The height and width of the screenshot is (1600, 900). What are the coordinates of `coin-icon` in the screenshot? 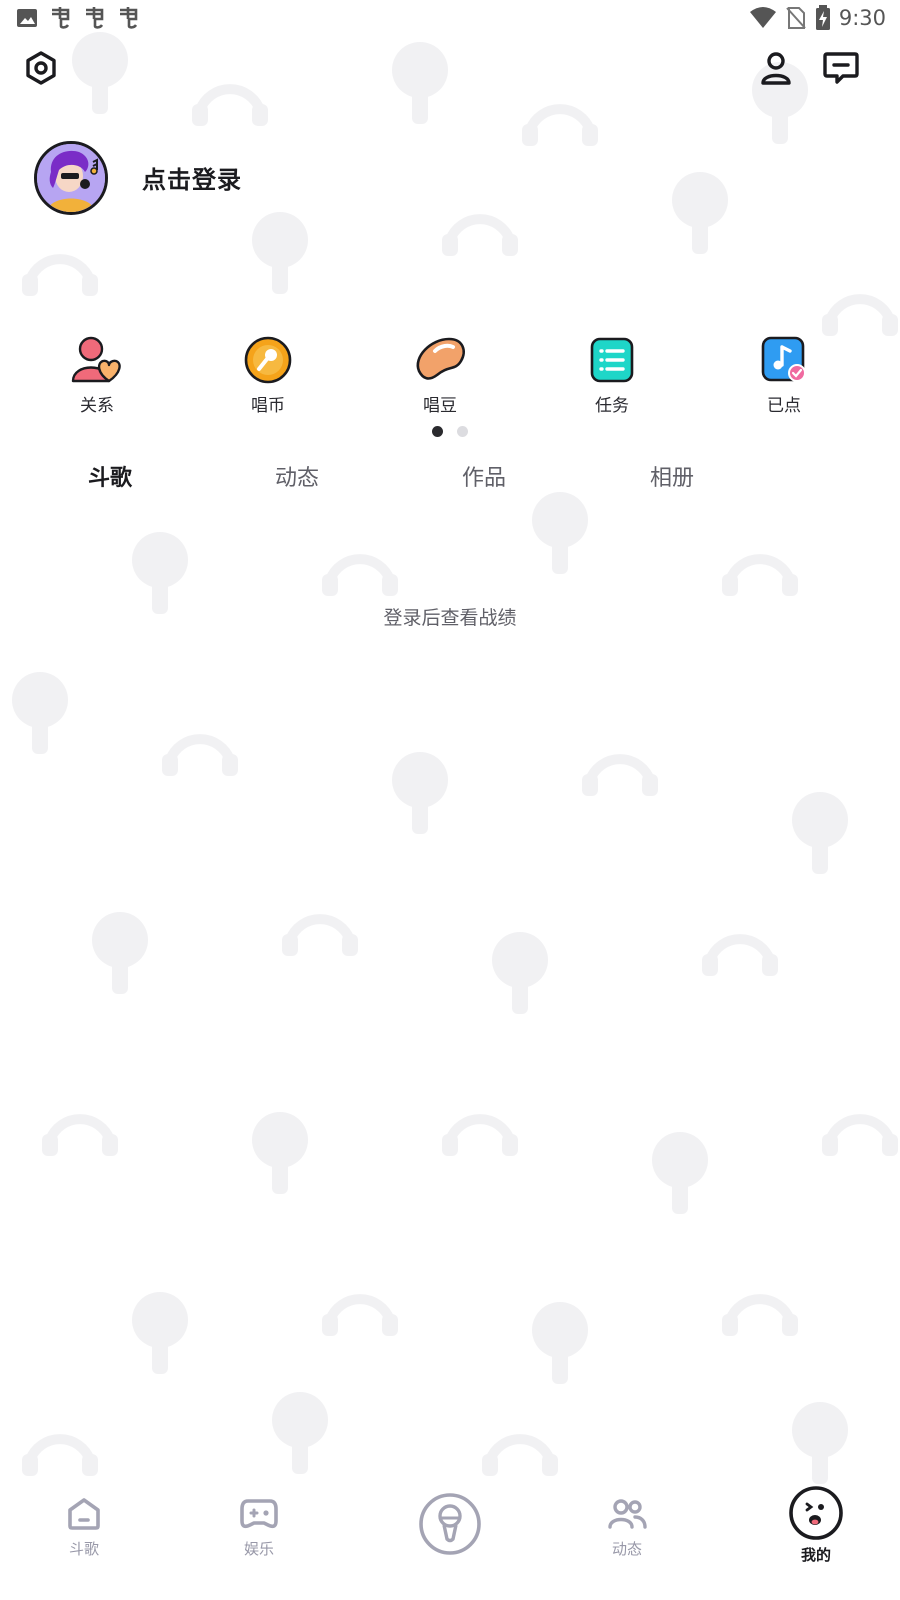 It's located at (268, 360).